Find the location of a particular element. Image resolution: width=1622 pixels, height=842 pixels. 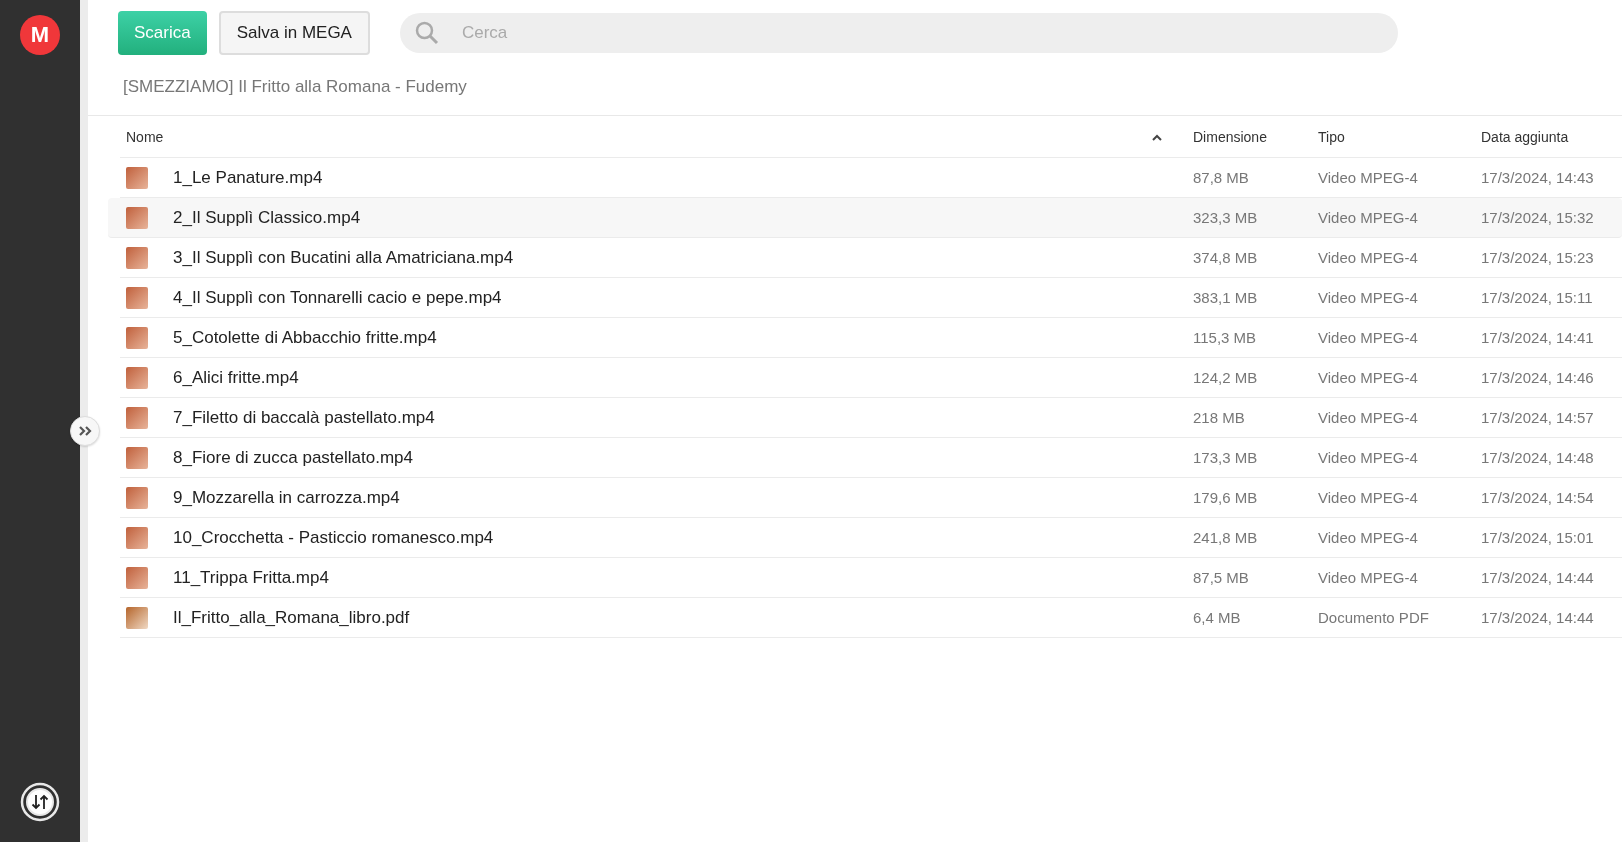

file-row: 8_Fiore di zucca pastellato.mp4 173,3 MB Video MPEG-4 17/3/2024, 14:48 is located at coordinates (871, 458).